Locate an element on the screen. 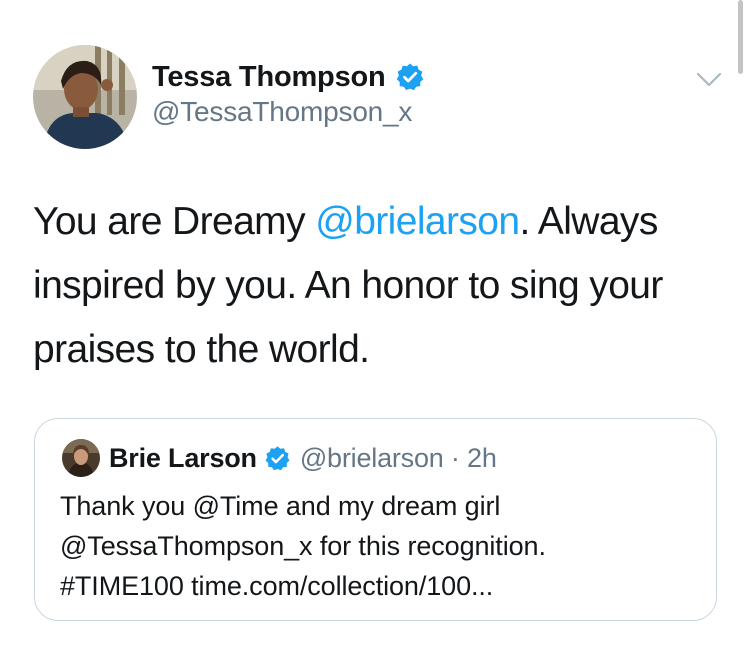 The image size is (750, 649). quoted-text-line: Thank you @Time and my dream girl is located at coordinates (280, 506).